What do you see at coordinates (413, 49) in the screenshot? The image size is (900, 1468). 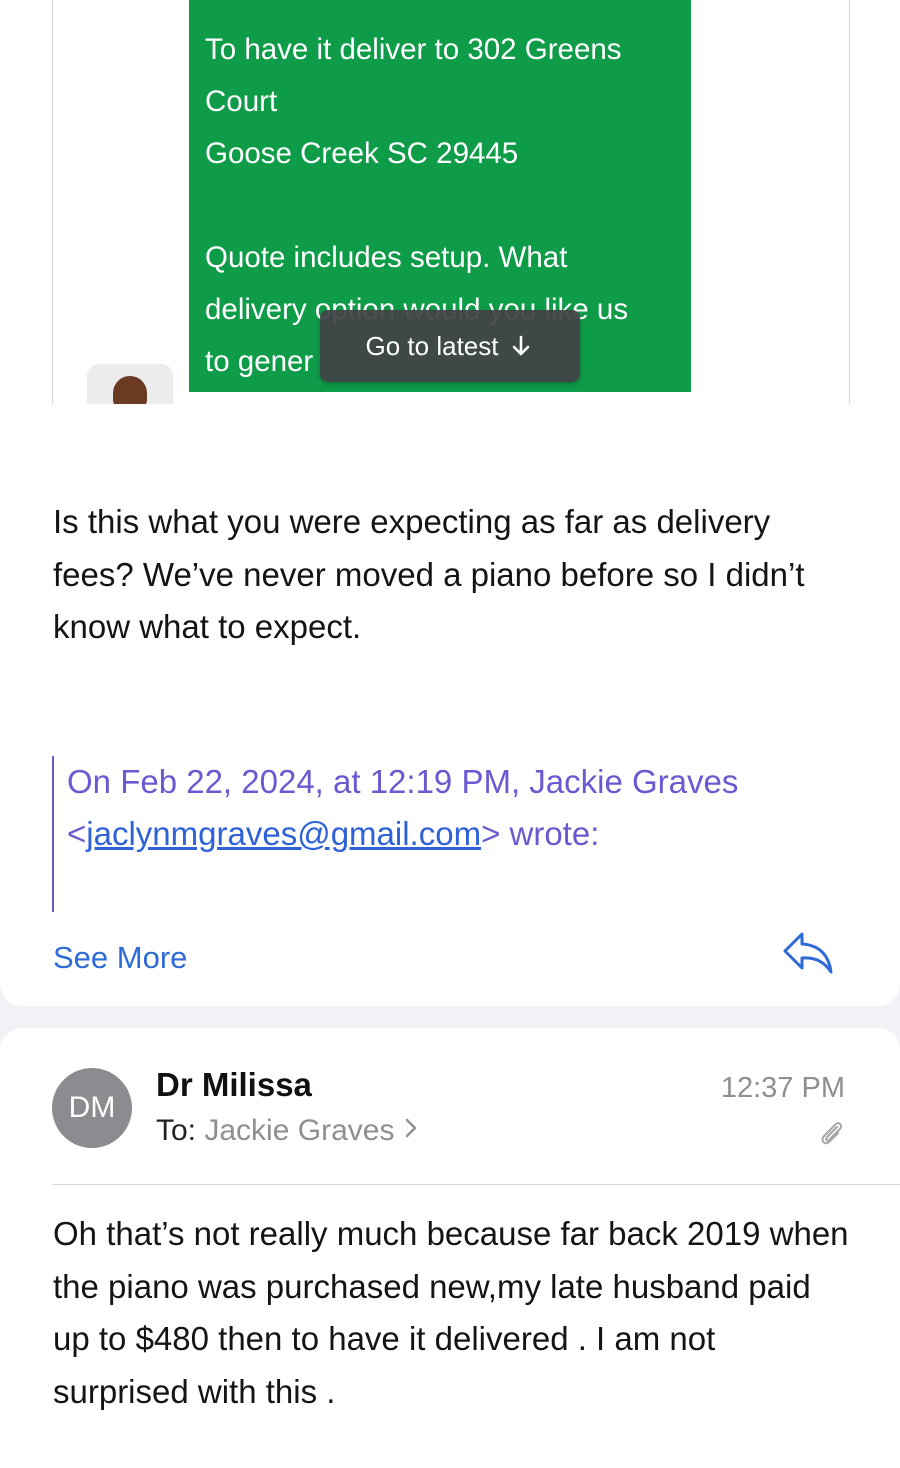 I see `bubble-line: To have it deliver to 302 Greens` at bounding box center [413, 49].